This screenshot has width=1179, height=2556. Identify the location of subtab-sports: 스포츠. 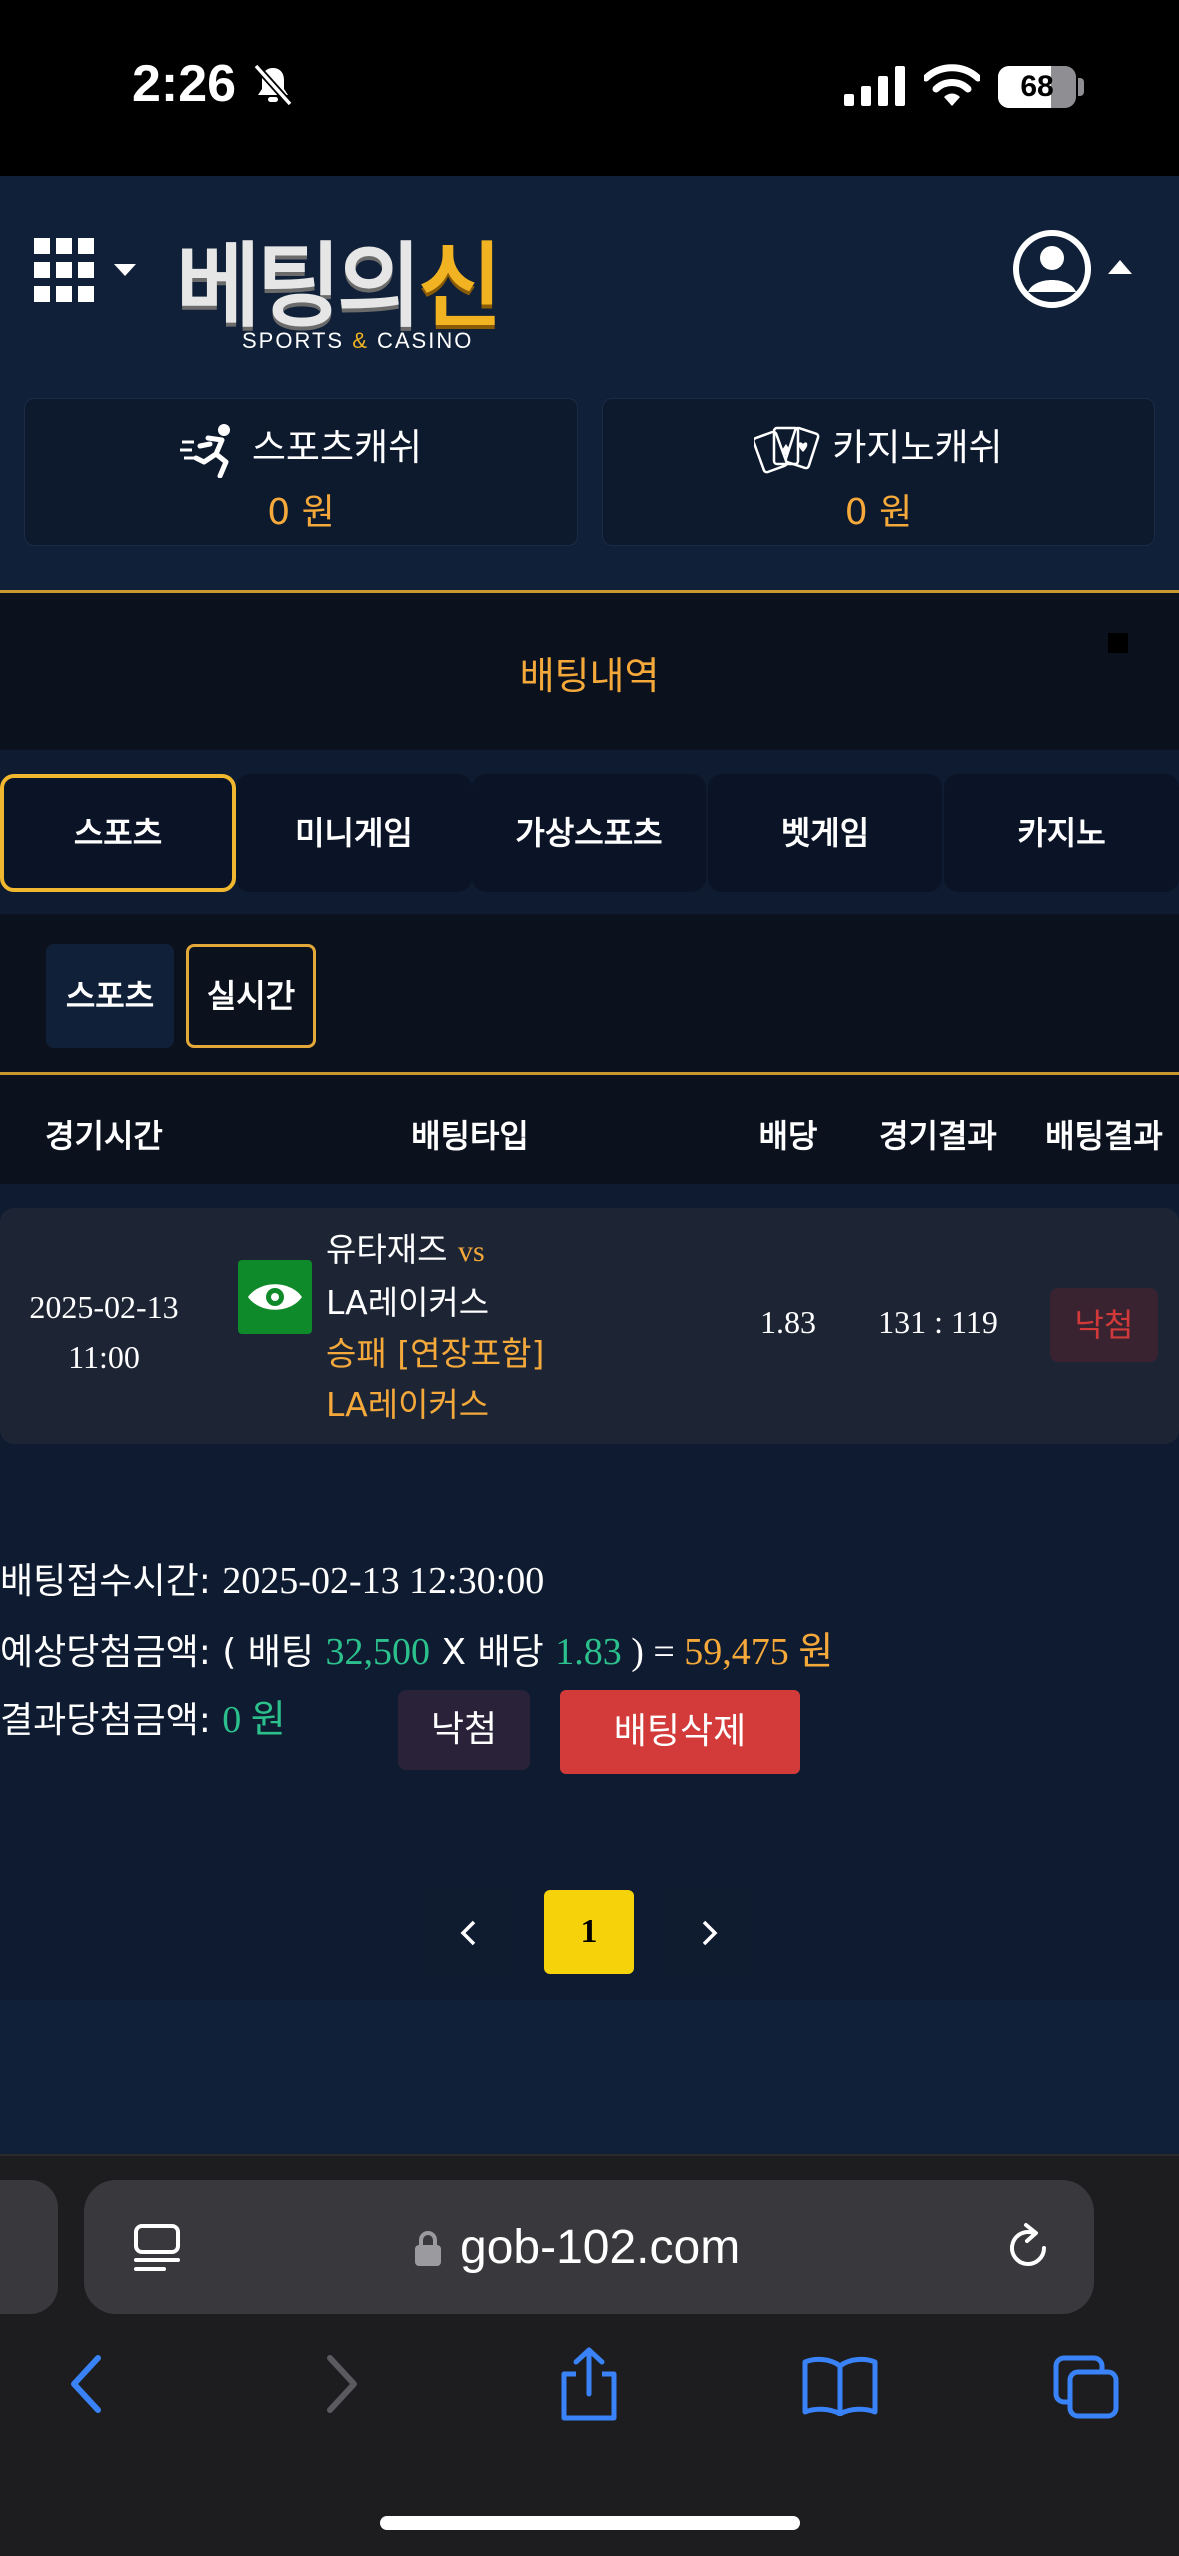
(110, 996).